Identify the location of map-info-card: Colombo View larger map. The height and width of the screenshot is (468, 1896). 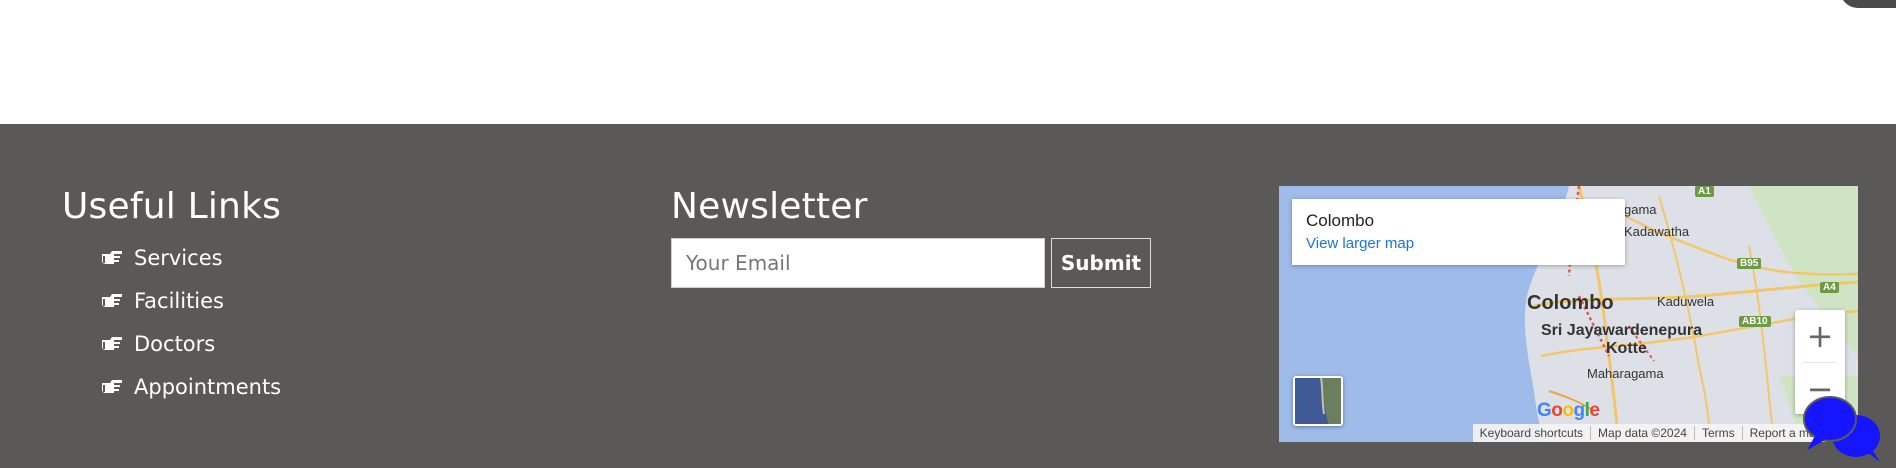
(1458, 232).